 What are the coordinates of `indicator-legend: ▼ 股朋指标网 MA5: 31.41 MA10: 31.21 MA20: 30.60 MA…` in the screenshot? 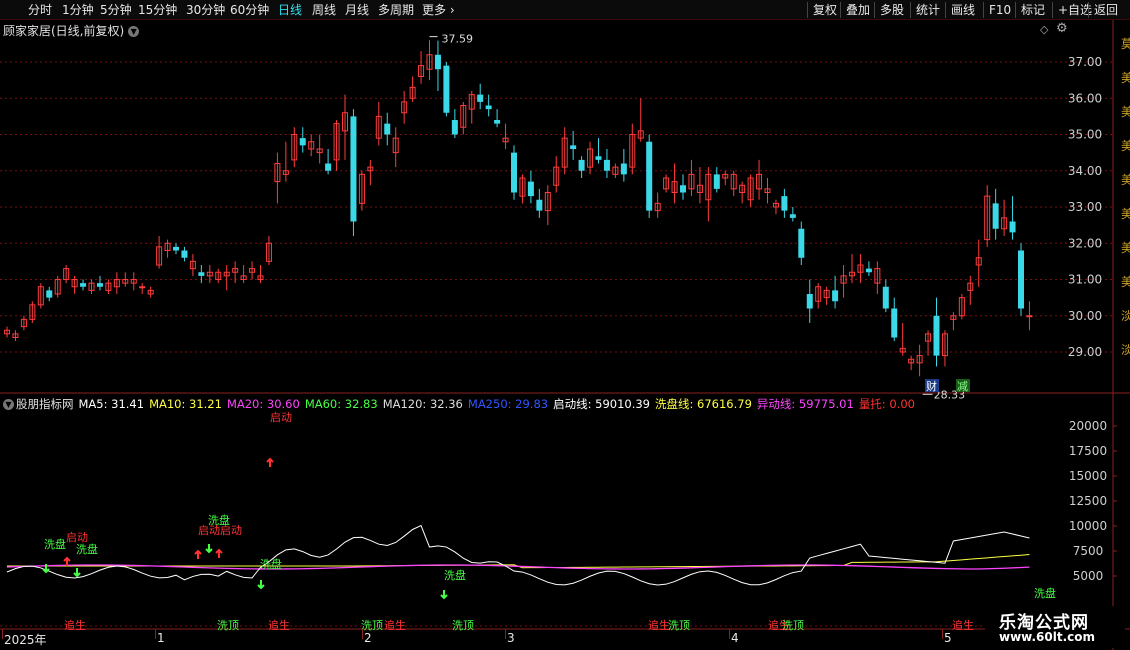 It's located at (461, 403).